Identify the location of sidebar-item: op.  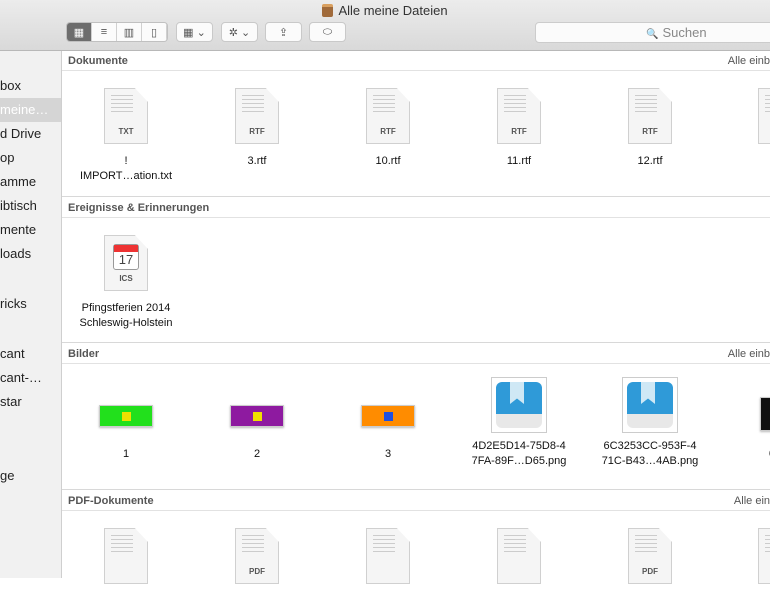
(30, 158).